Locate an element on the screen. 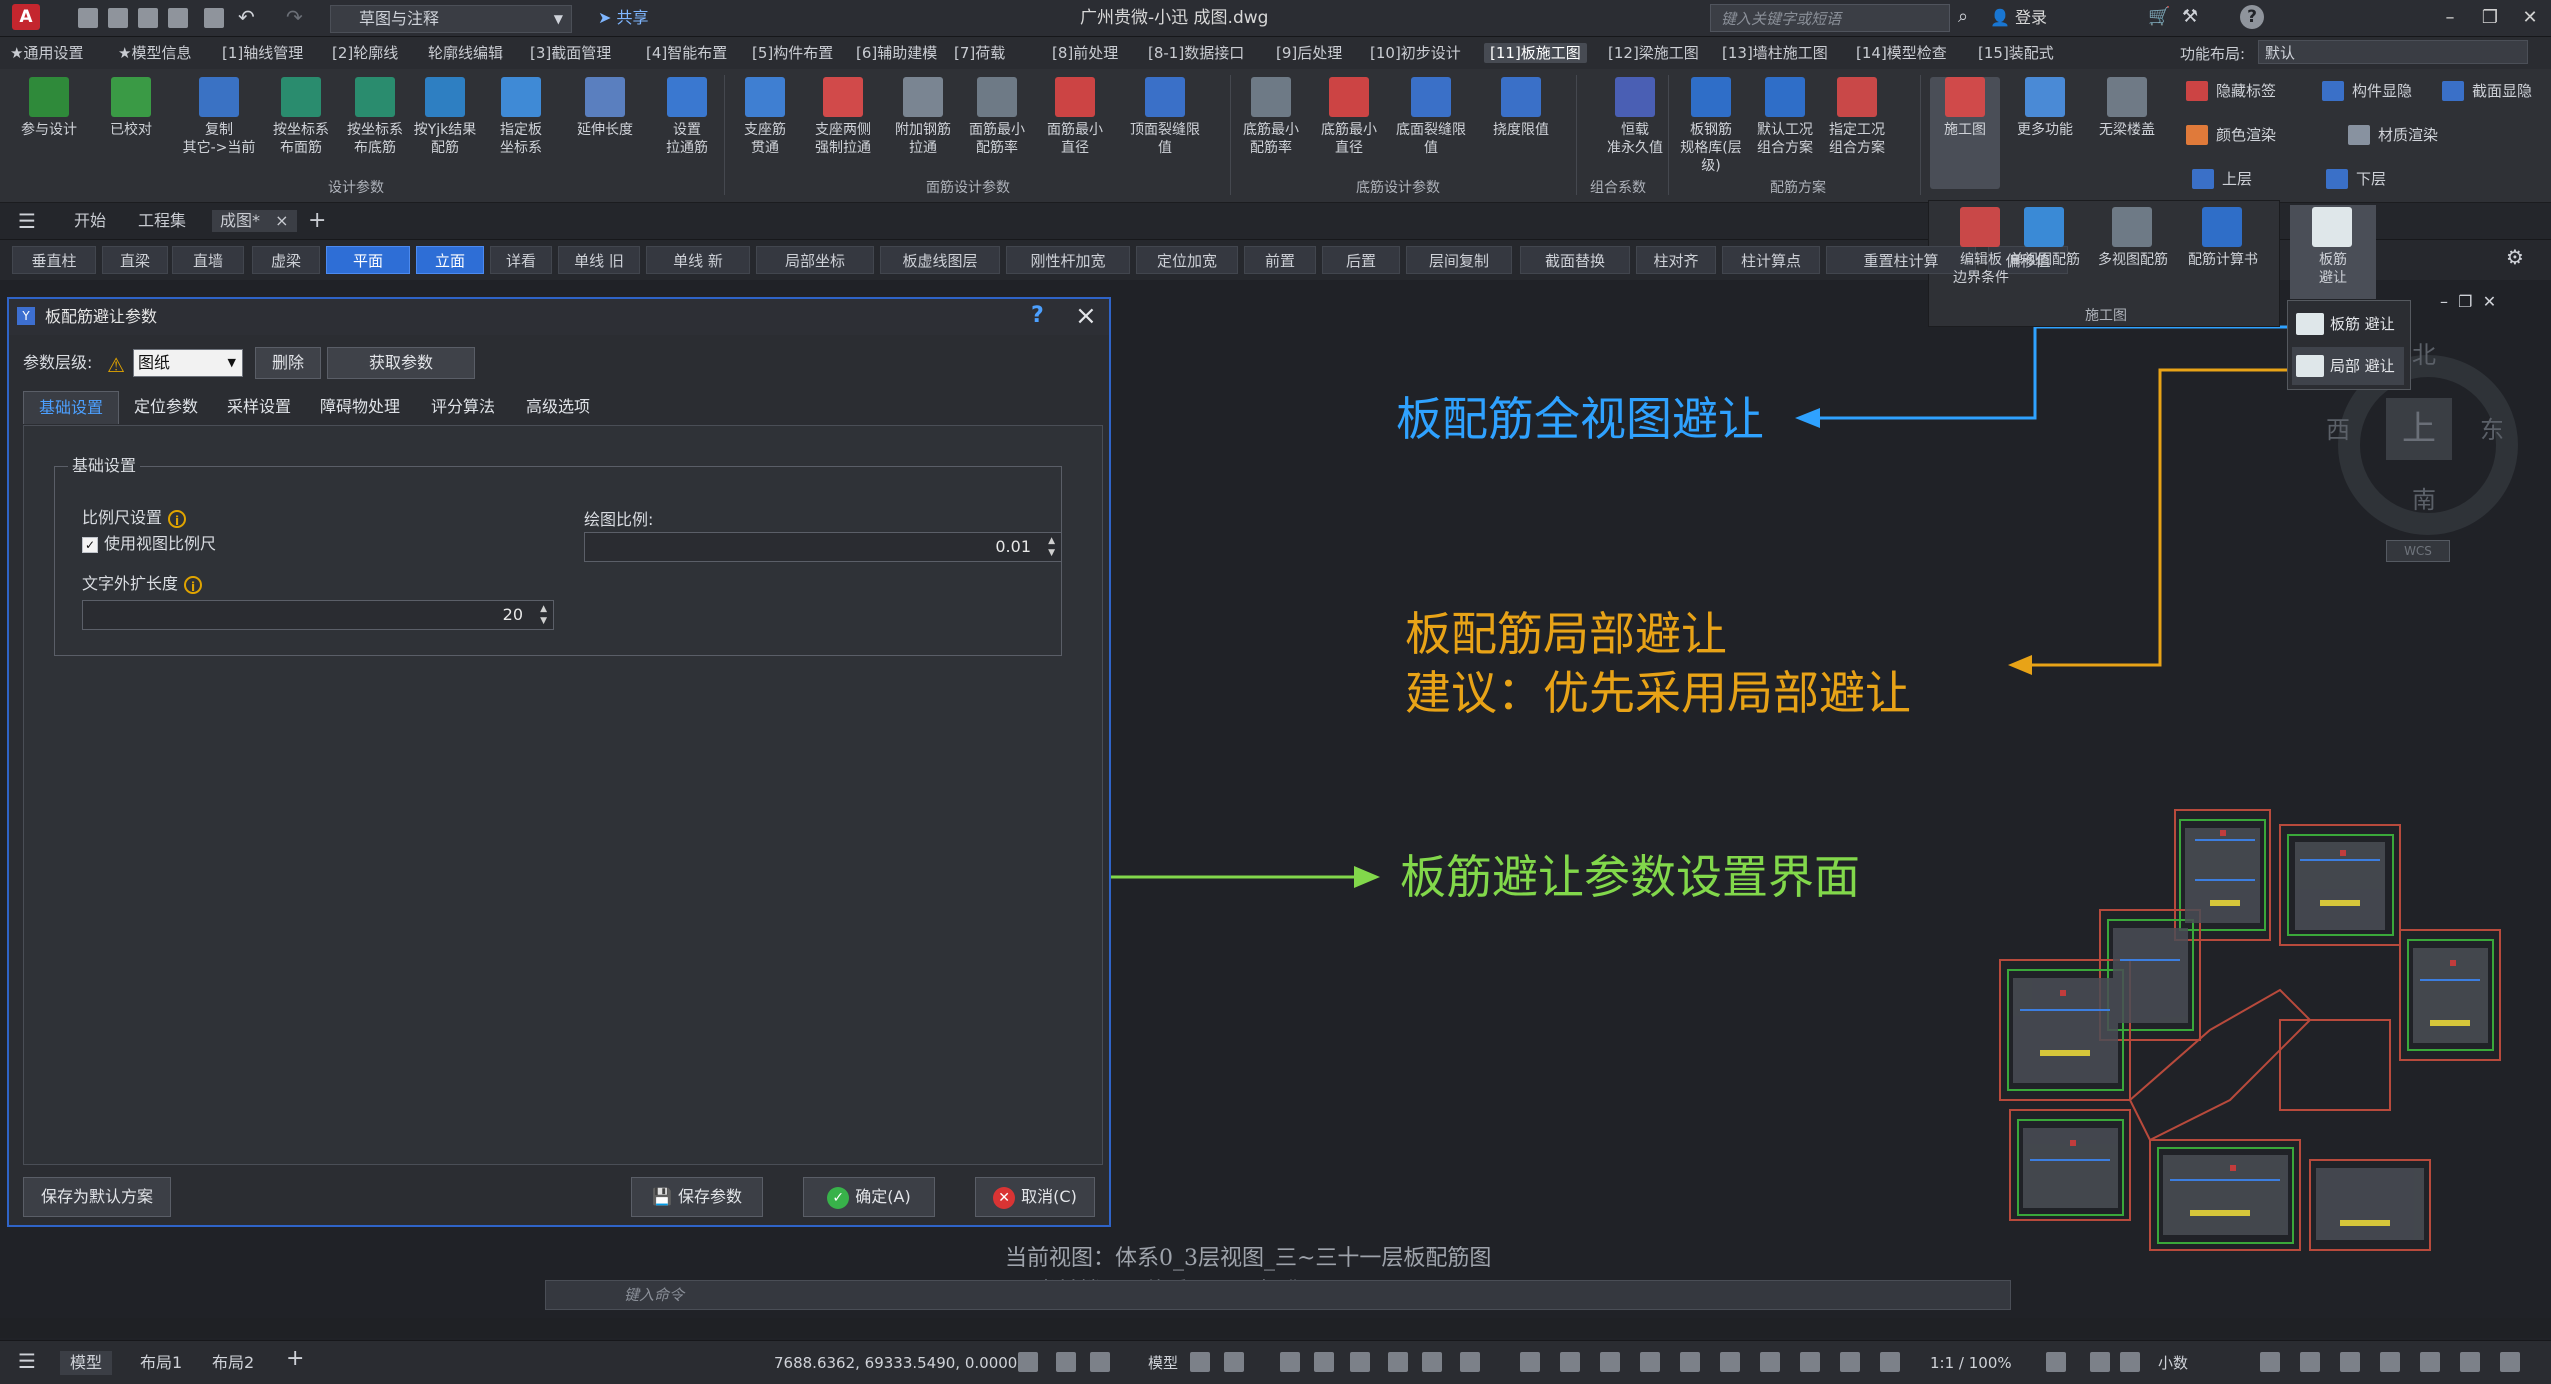  ribbon-tab-9: [7]荷载 is located at coordinates (979, 53).